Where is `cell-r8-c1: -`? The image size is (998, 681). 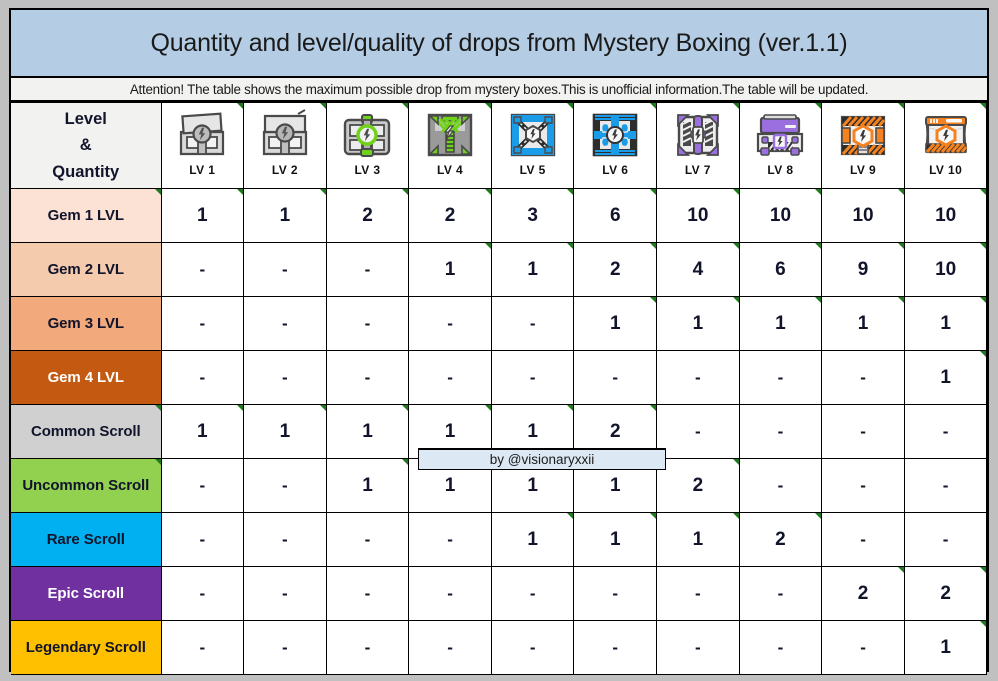
cell-r8-c1: - is located at coordinates (202, 593).